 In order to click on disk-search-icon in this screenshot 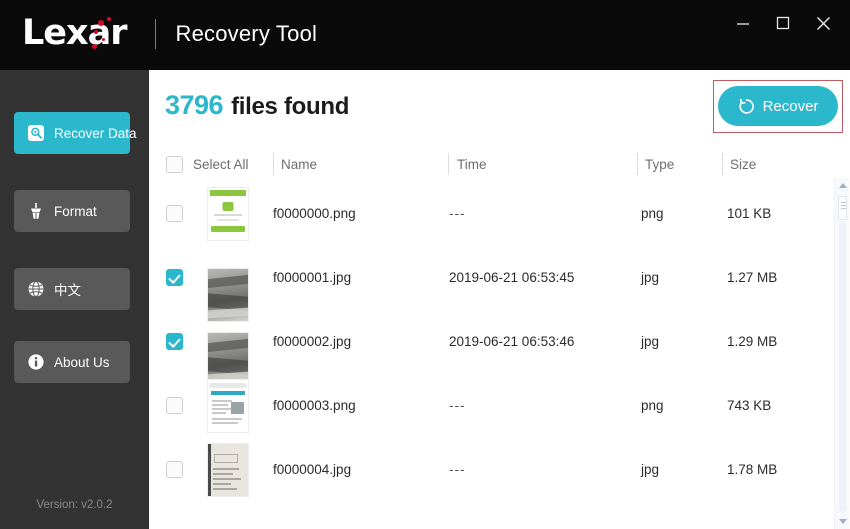, I will do `click(35, 133)`.